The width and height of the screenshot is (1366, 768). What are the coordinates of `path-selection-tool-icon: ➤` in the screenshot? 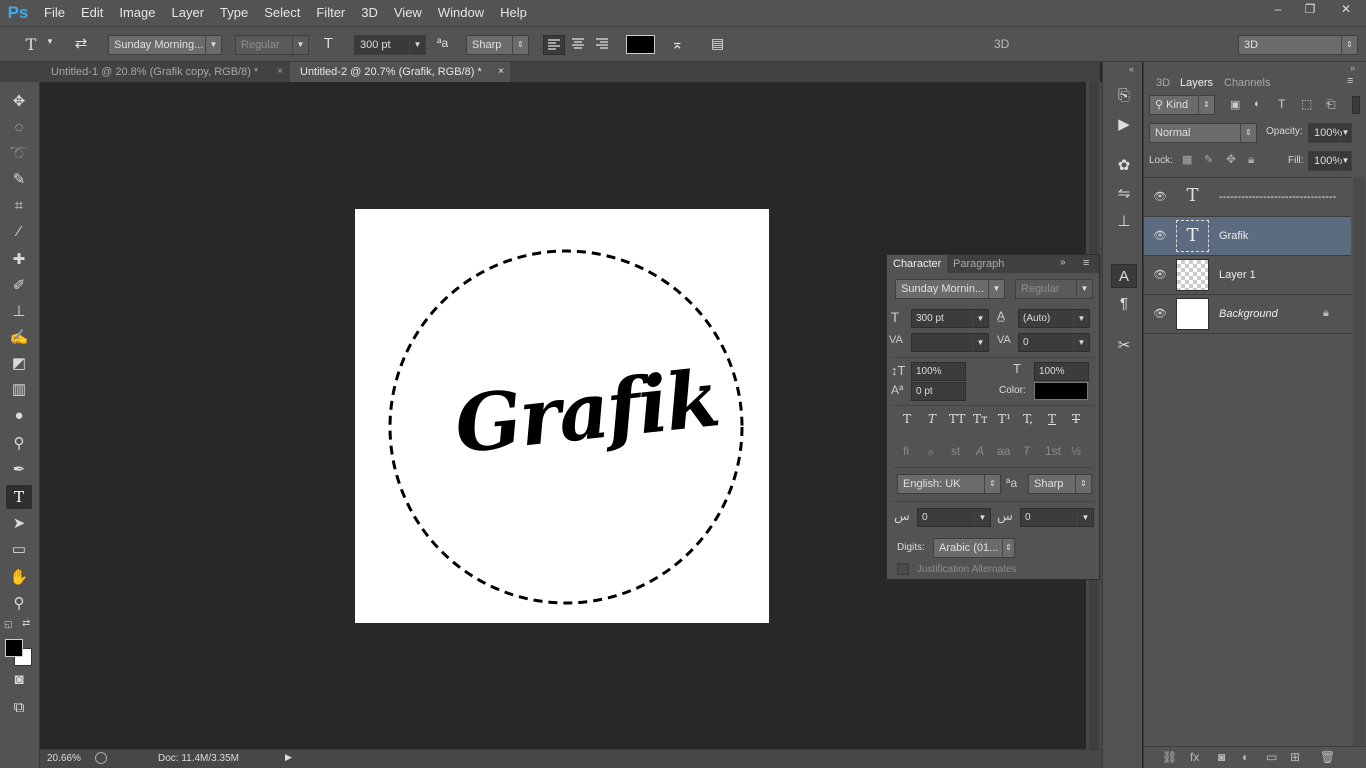 It's located at (19, 524).